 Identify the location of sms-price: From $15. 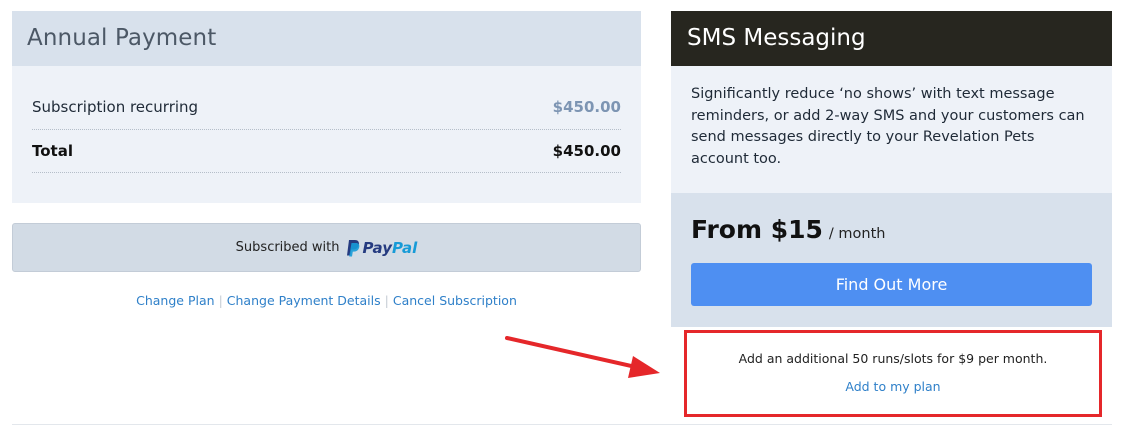
(757, 229).